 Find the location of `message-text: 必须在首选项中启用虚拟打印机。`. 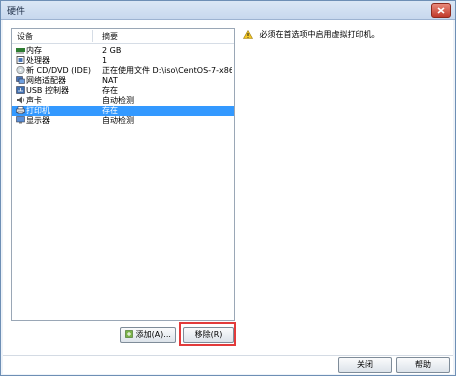

message-text: 必须在首选项中启用虚拟打印机。 is located at coordinates (319, 34).